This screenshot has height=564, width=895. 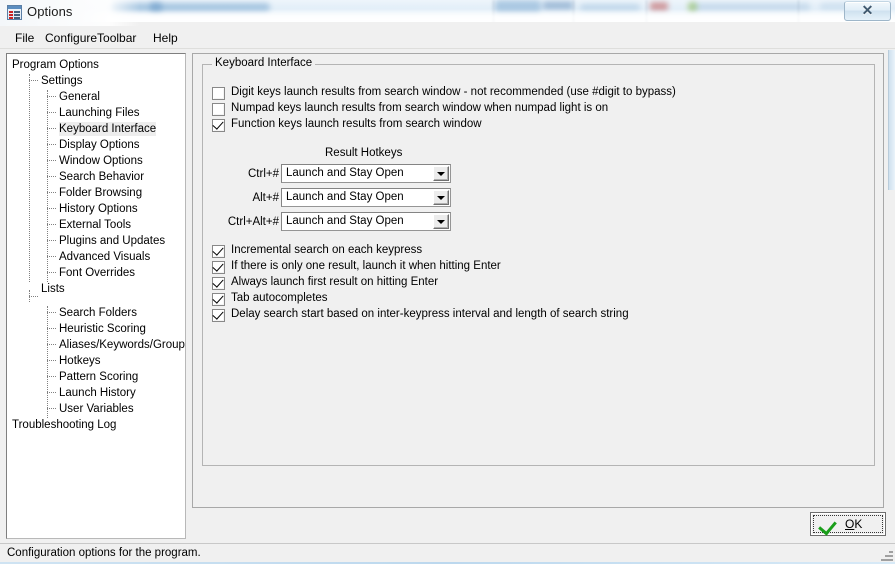 I want to click on hotkey-select-ctrl-alt: Launch and Stay Open, so click(x=366, y=221).